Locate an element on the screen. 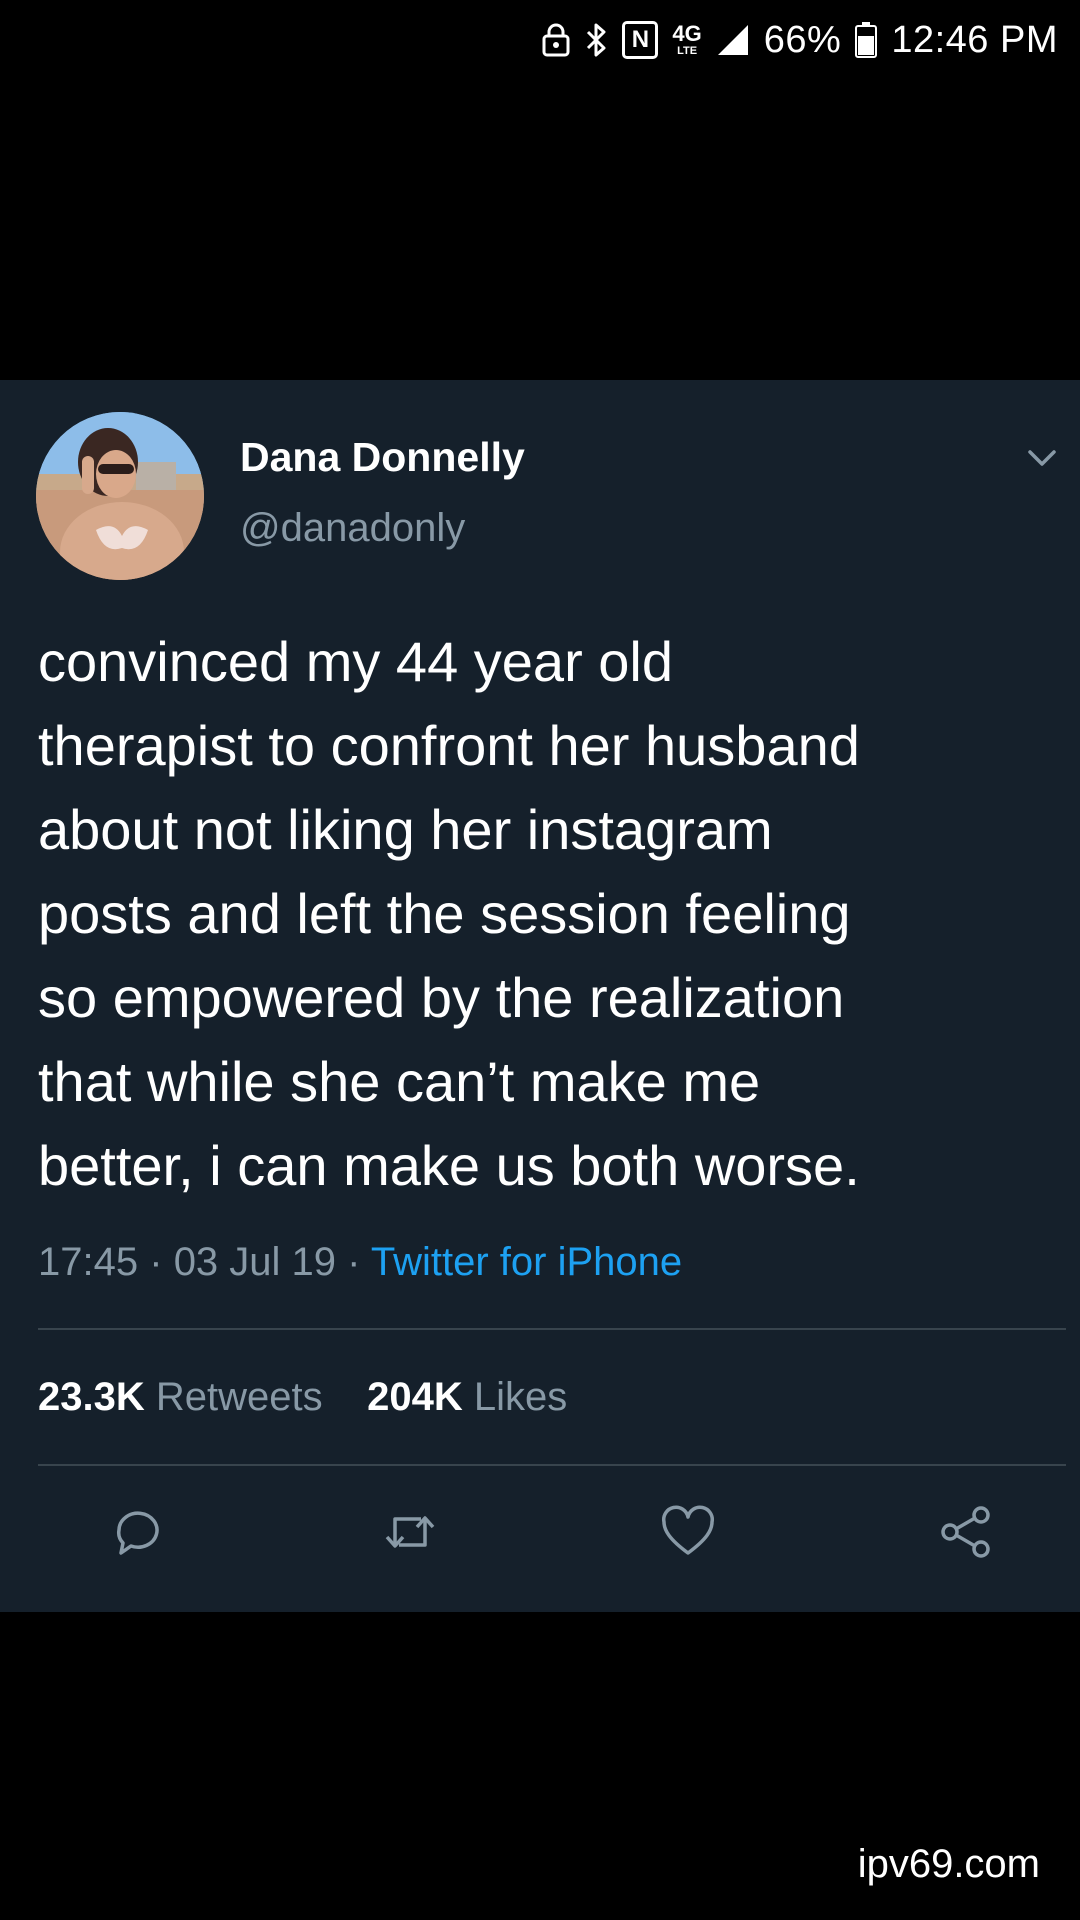 The image size is (1080, 1920). share-icon is located at coordinates (965, 1532).